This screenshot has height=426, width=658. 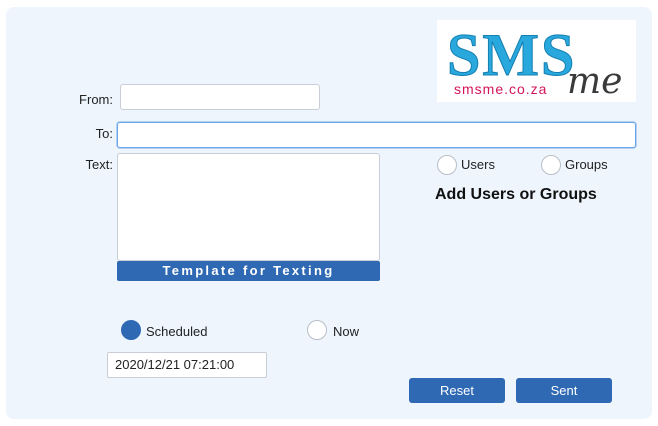 What do you see at coordinates (99, 164) in the screenshot?
I see `text-label: Text:` at bounding box center [99, 164].